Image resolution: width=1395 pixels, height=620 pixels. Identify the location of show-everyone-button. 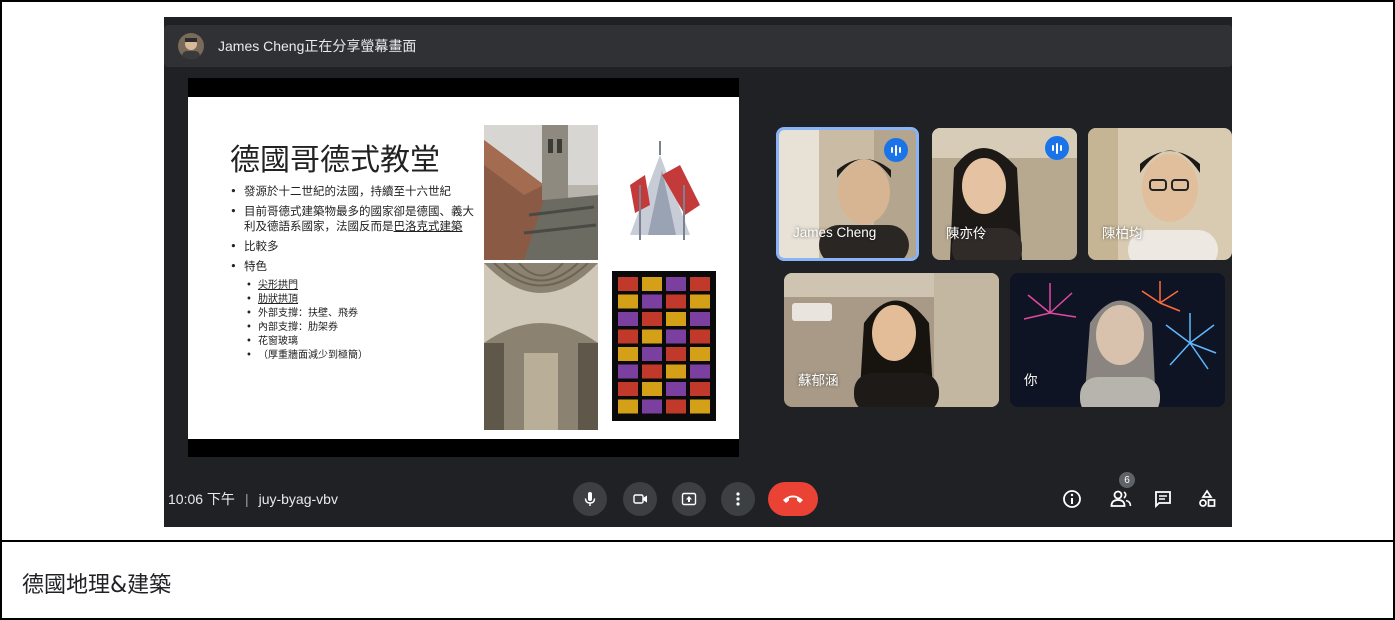
(1121, 499).